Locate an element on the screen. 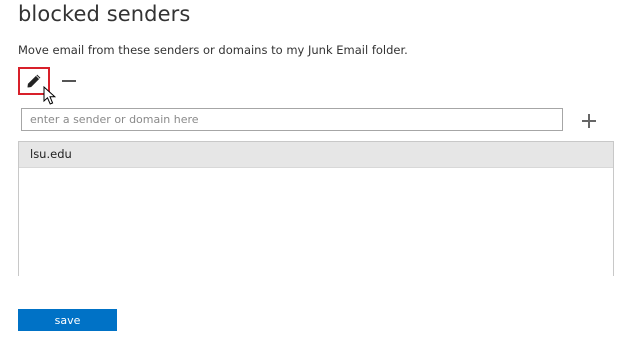 The image size is (617, 345). page-title: blocked senders is located at coordinates (104, 14).